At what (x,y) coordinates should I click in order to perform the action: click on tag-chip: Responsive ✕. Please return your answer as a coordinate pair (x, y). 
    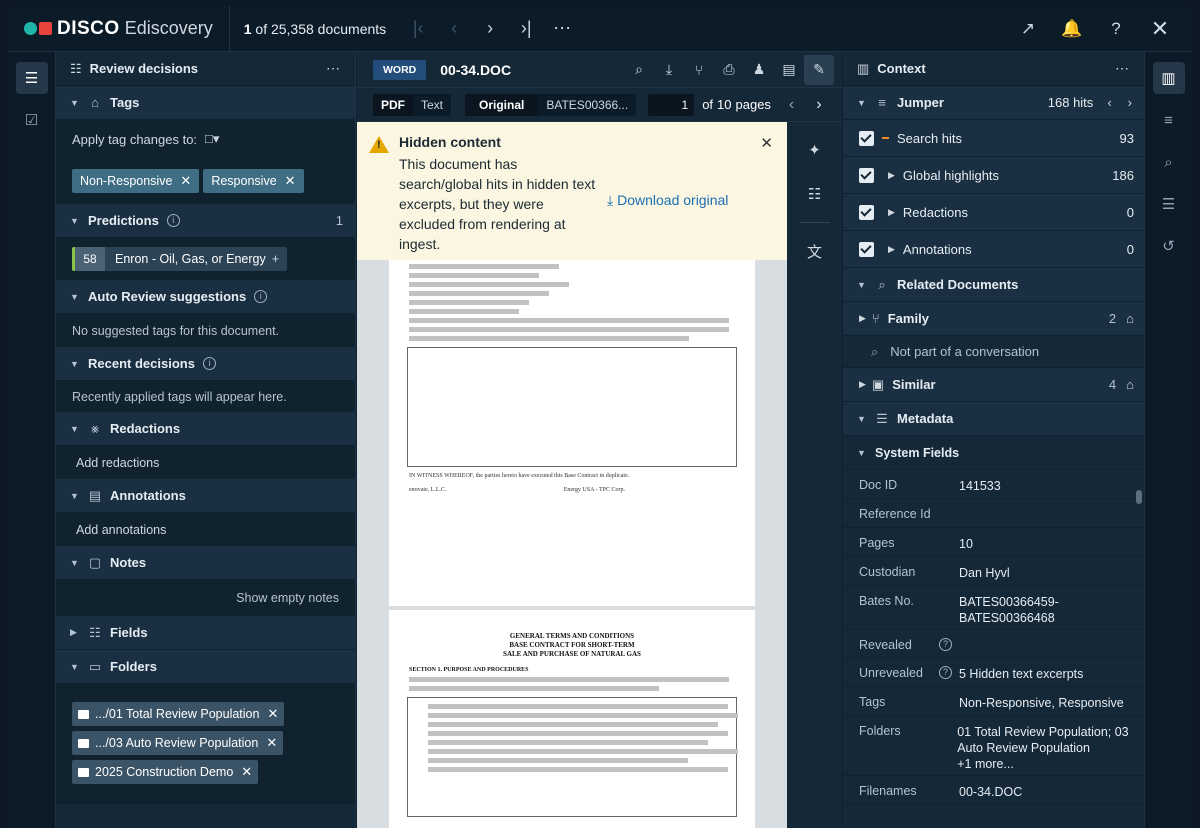
    Looking at the image, I should click on (253, 181).